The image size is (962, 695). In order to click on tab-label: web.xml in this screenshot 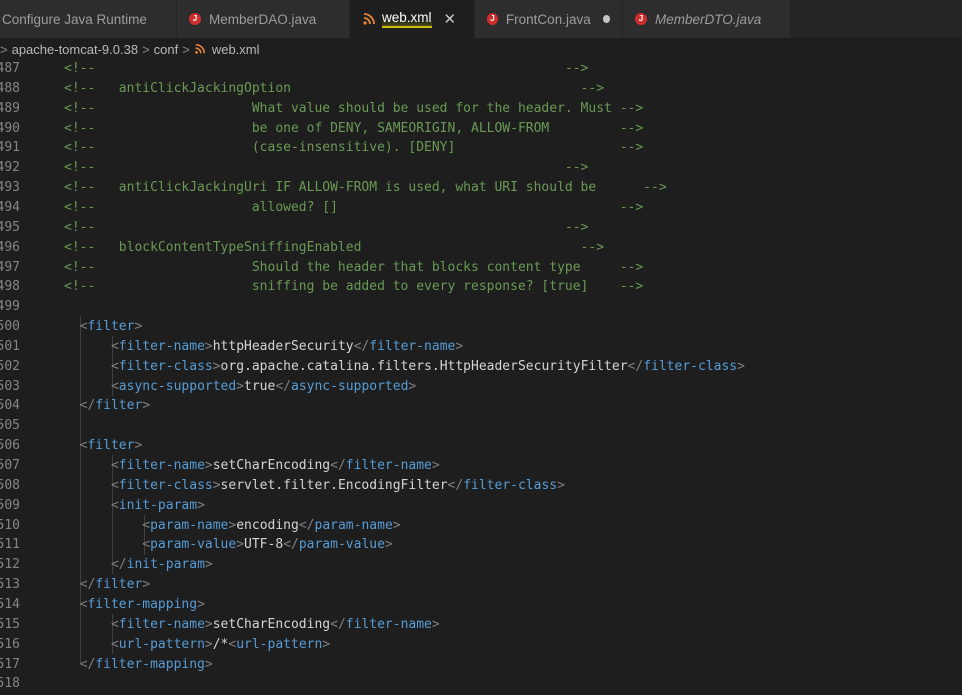, I will do `click(407, 19)`.